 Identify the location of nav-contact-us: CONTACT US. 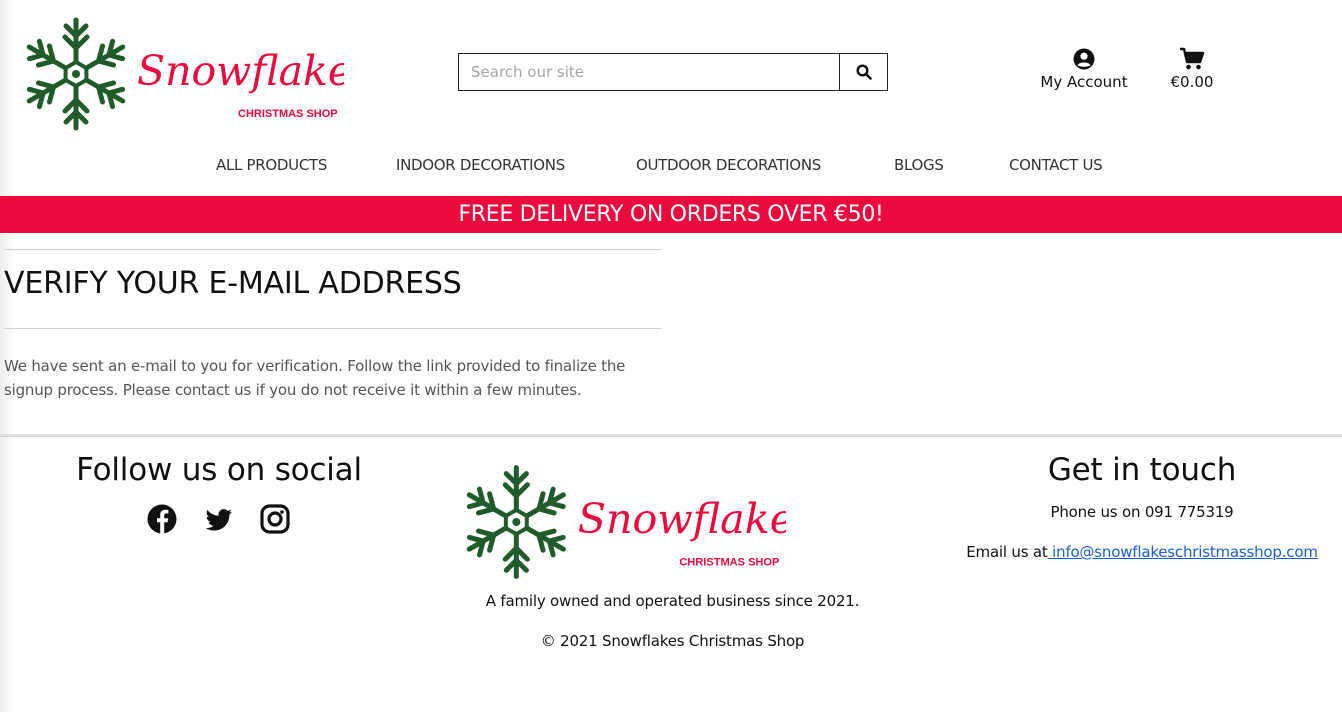
(1056, 165).